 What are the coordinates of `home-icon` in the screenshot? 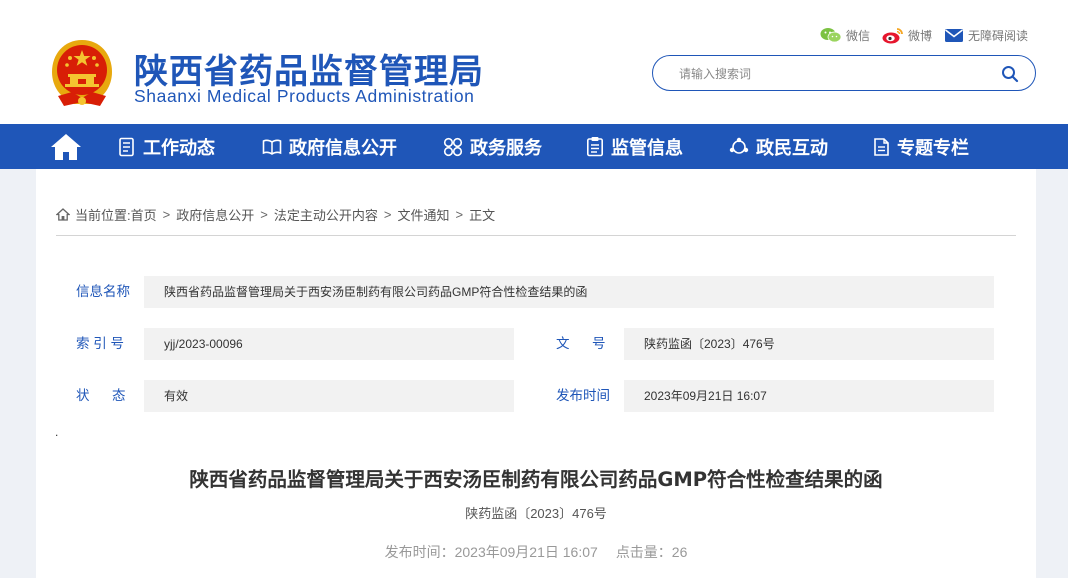 It's located at (66, 147).